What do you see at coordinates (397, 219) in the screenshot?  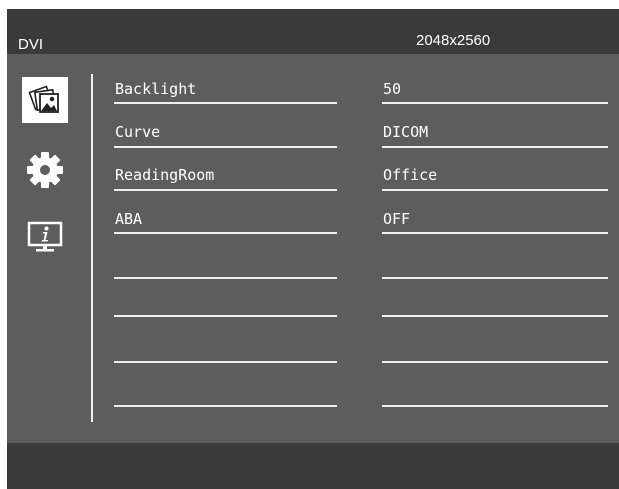 I see `menu-row-value: OFF` at bounding box center [397, 219].